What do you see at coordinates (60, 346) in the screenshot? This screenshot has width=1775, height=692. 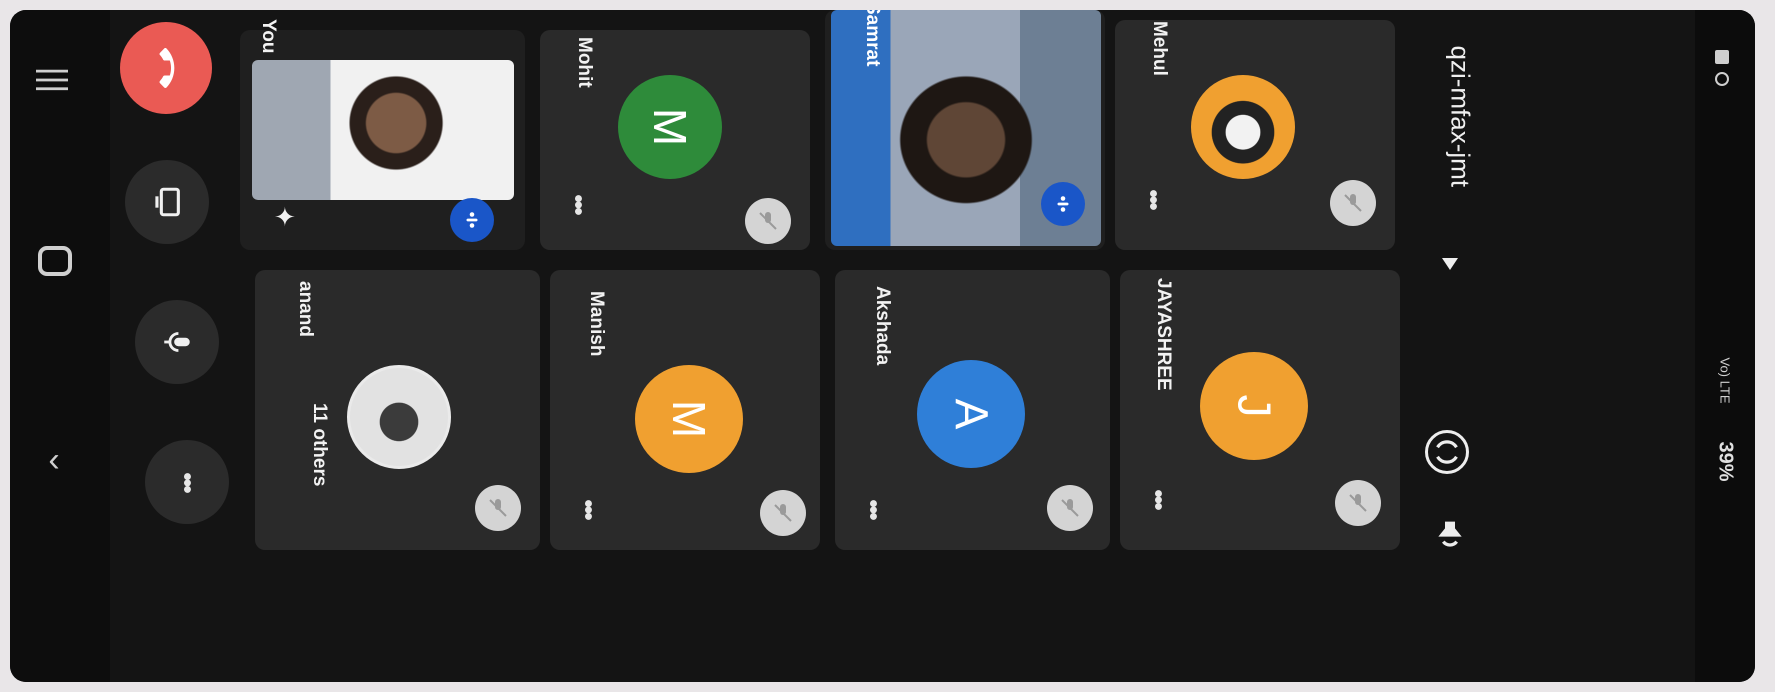 I see `navigation-bar: ||| ‹` at bounding box center [60, 346].